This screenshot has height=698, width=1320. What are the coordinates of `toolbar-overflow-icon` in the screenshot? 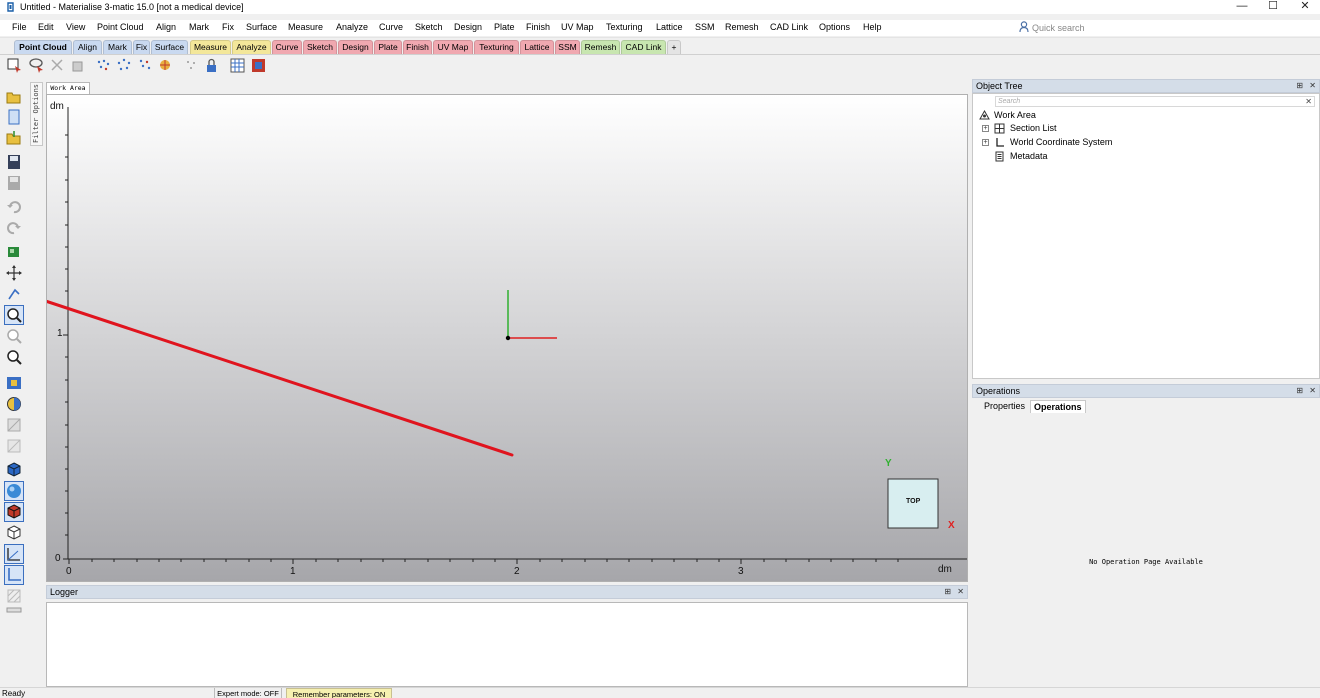 It's located at (14, 610).